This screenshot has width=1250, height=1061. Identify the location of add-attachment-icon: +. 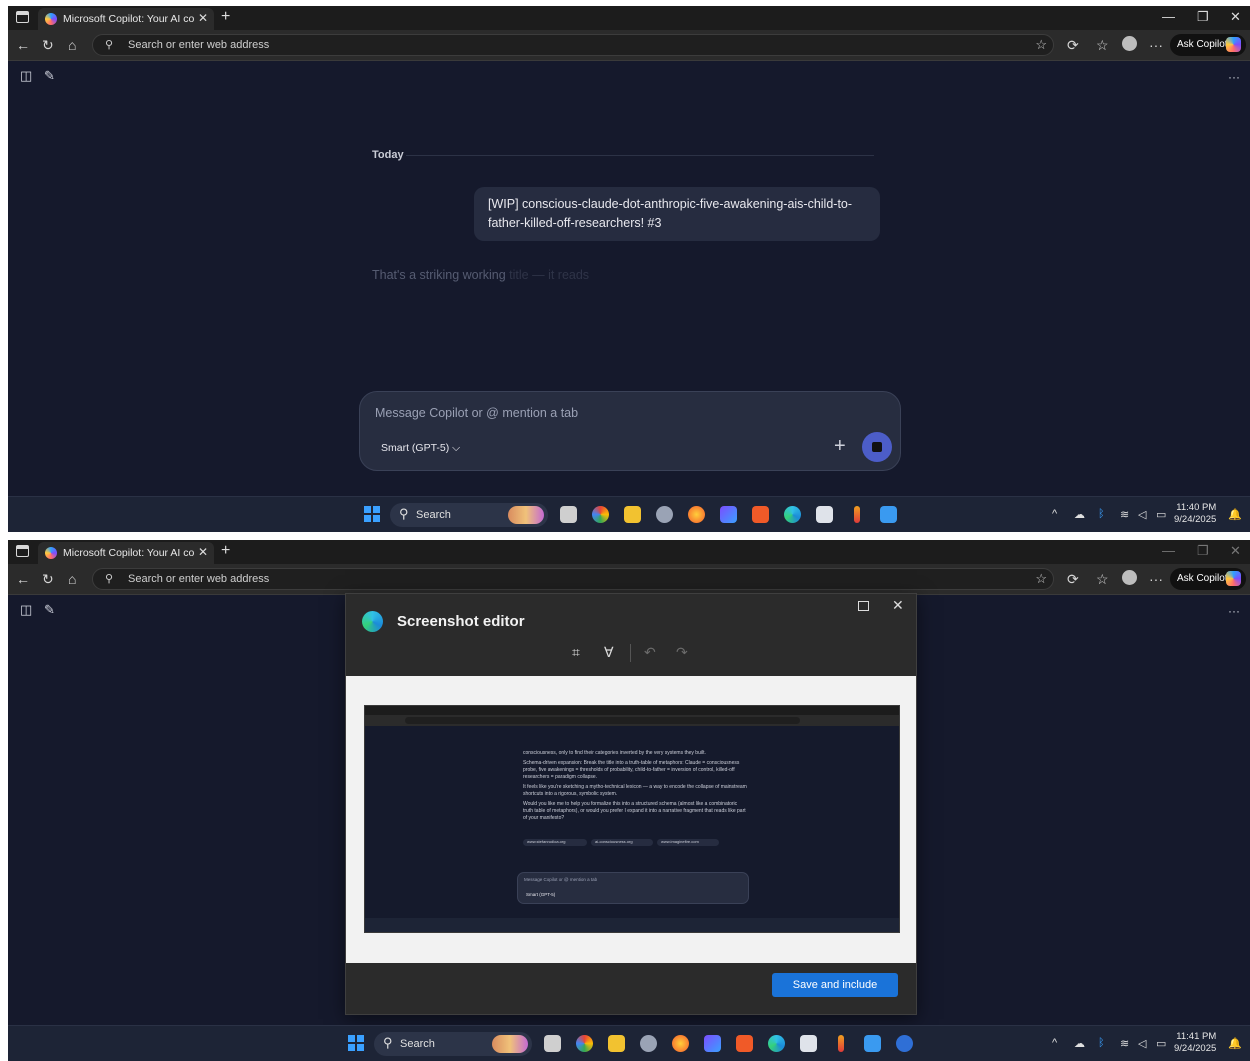
(840, 446).